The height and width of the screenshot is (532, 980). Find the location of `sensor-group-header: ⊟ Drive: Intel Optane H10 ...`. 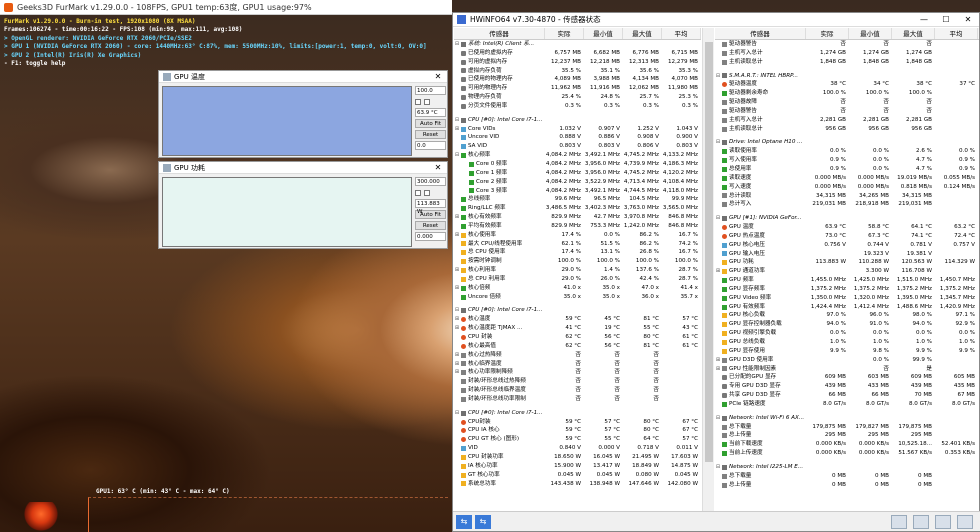

sensor-group-header: ⊟ Drive: Intel Optane H10 ... is located at coordinates (847, 142).